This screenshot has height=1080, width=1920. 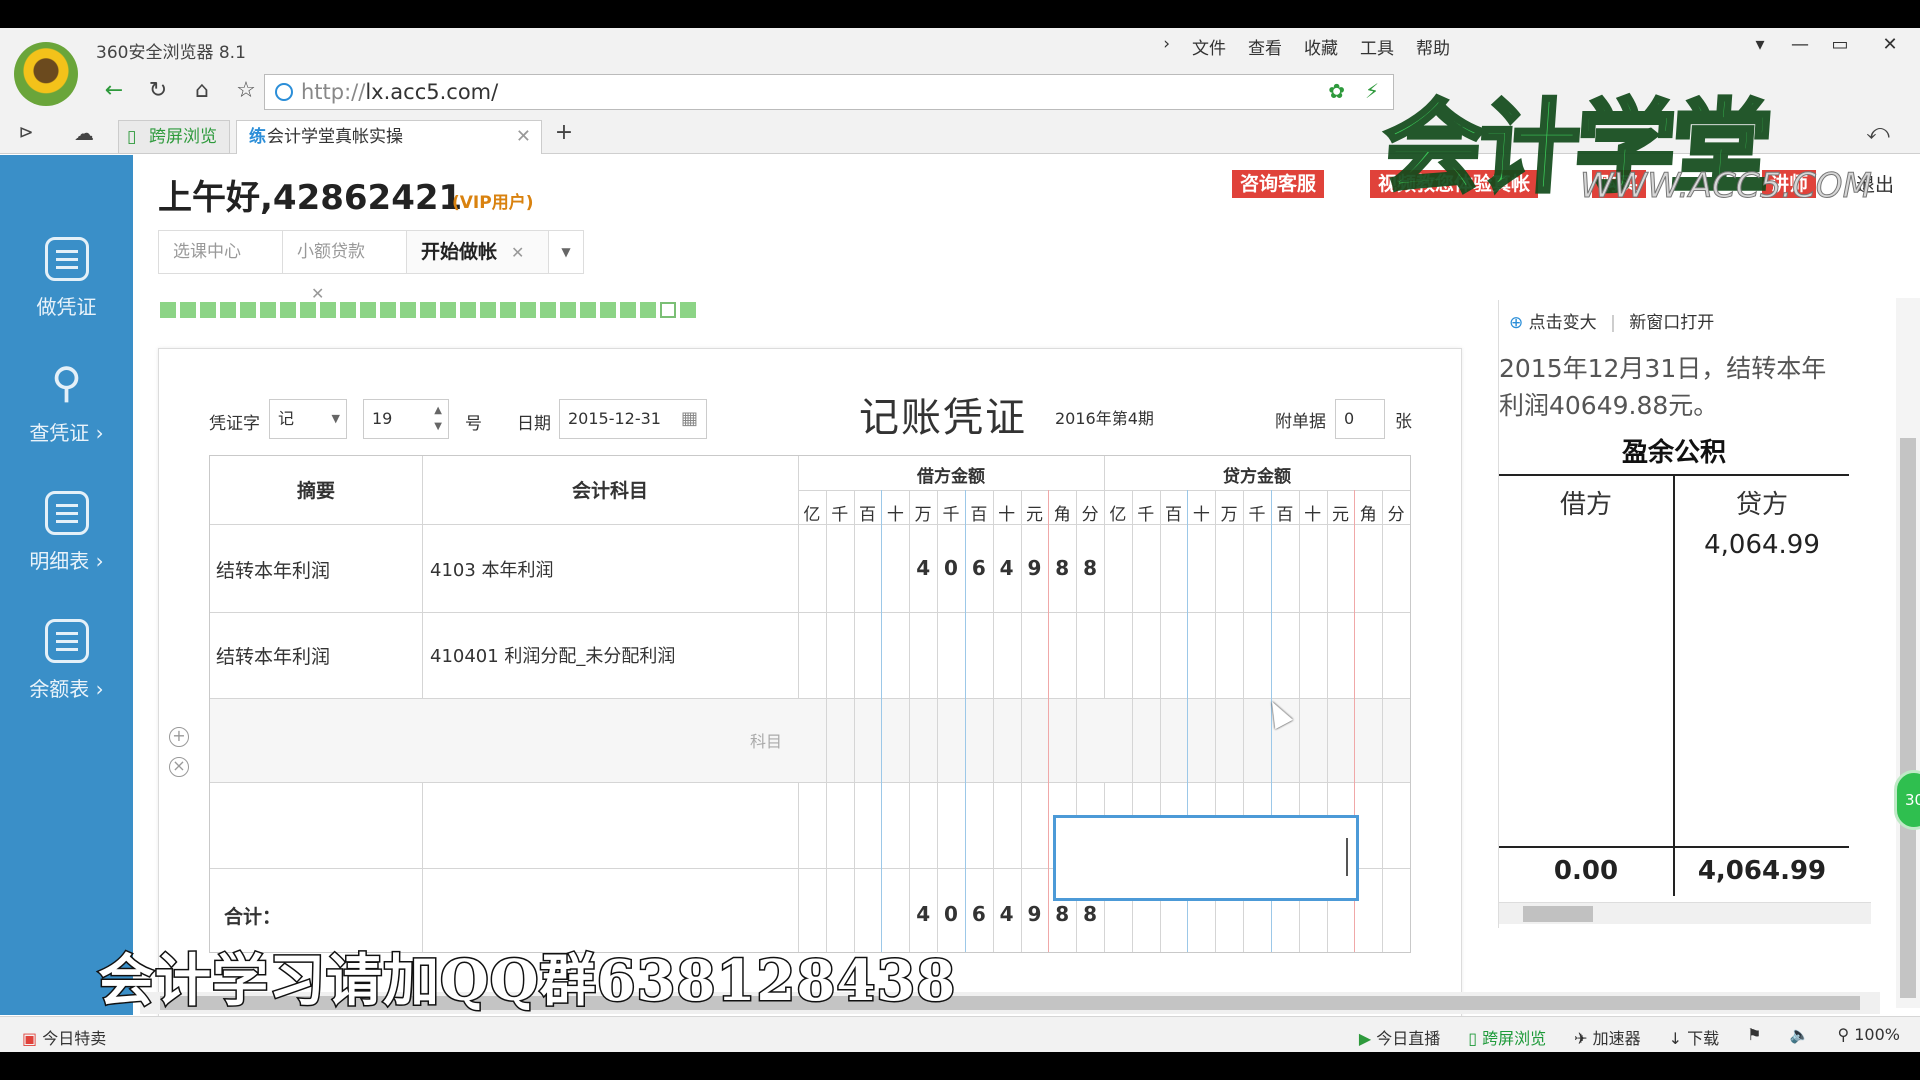 What do you see at coordinates (1840, 46) in the screenshot?
I see `maximize-button: ▭` at bounding box center [1840, 46].